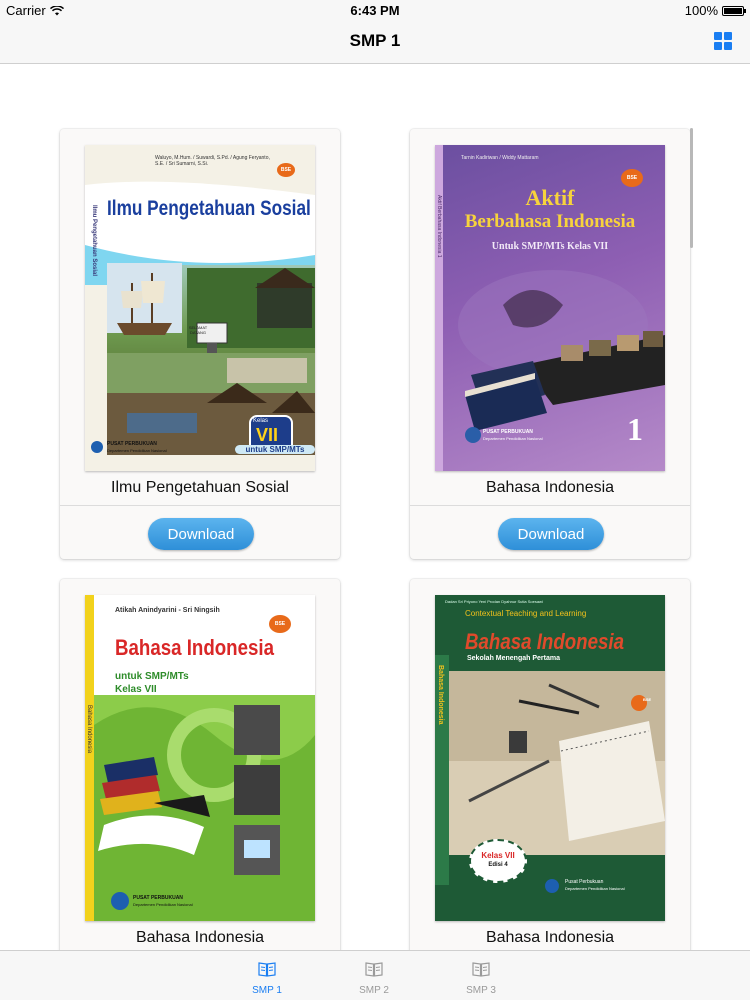 The width and height of the screenshot is (750, 1000). I want to click on navigation-bar: SMP 1, so click(375, 42).